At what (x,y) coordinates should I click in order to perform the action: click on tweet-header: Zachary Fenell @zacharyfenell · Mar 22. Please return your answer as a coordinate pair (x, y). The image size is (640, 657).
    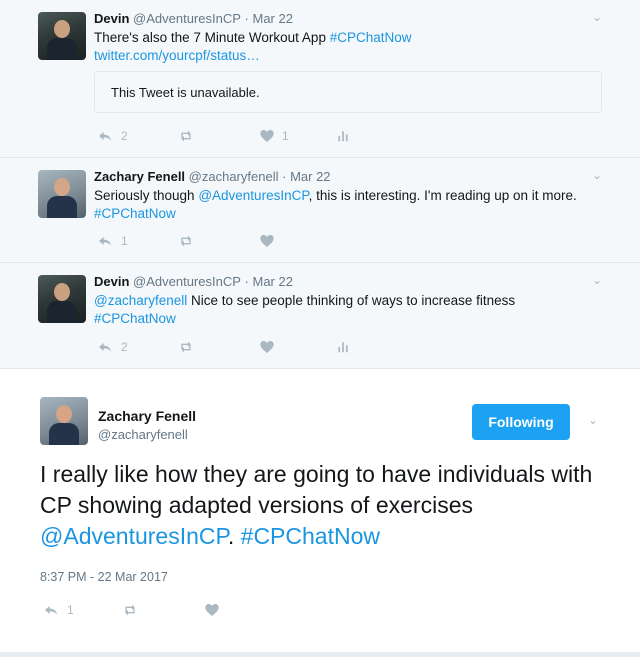
    Looking at the image, I should click on (212, 176).